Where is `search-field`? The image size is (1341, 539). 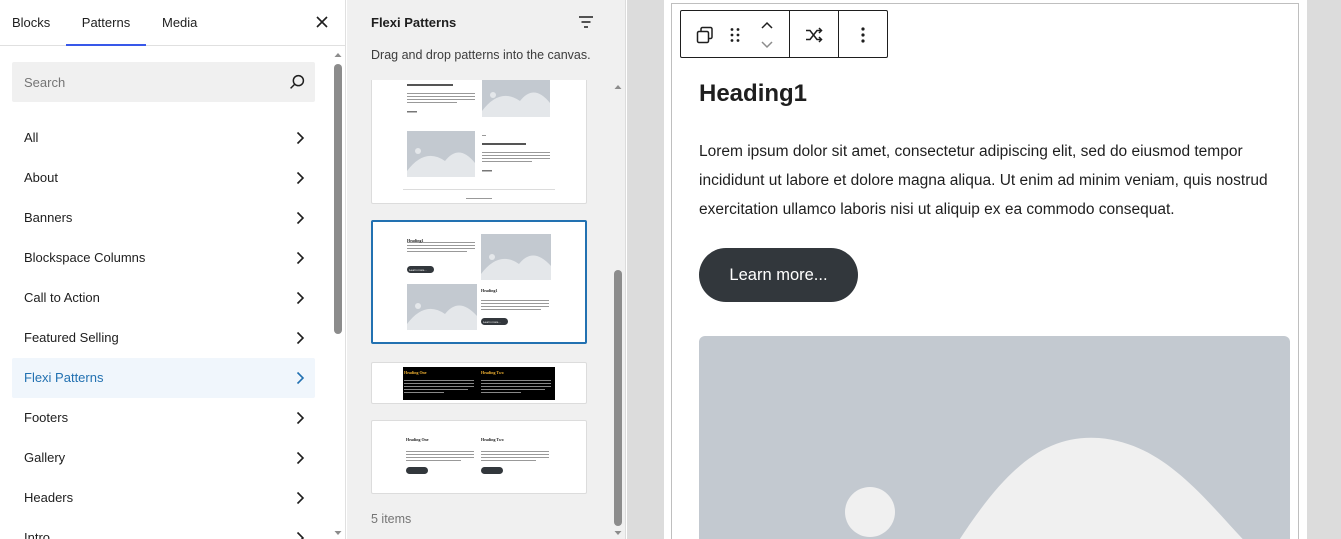
search-field is located at coordinates (163, 82).